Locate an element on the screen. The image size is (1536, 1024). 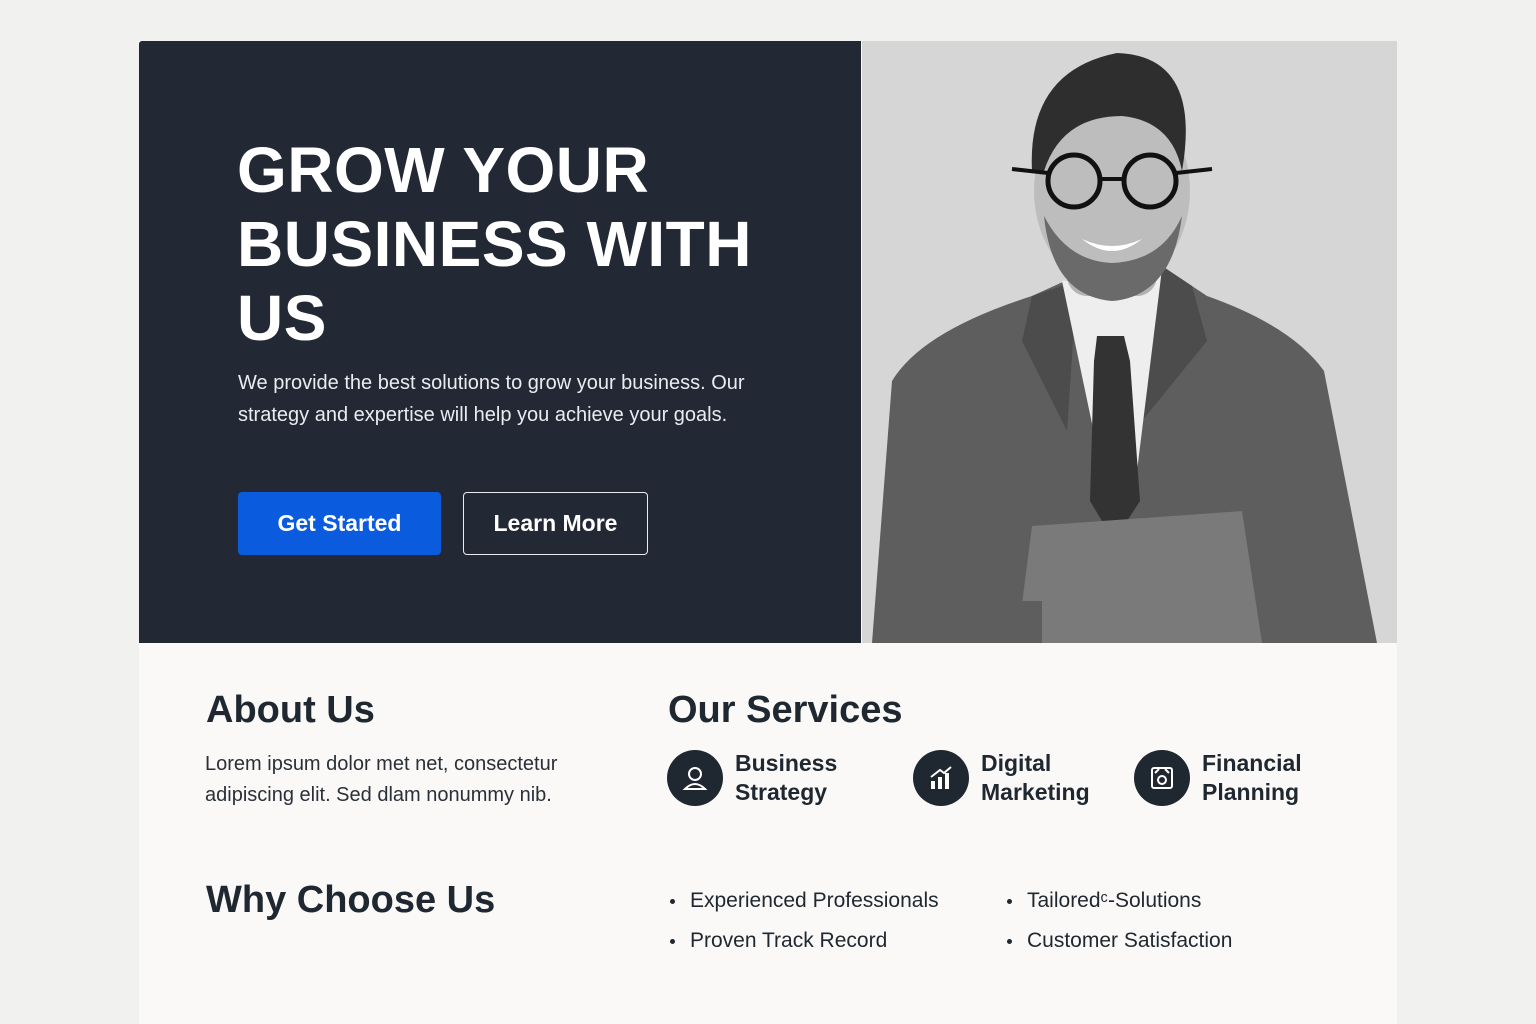
hero-title: GROW YOUR BUSINESS WITH US is located at coordinates (494, 244).